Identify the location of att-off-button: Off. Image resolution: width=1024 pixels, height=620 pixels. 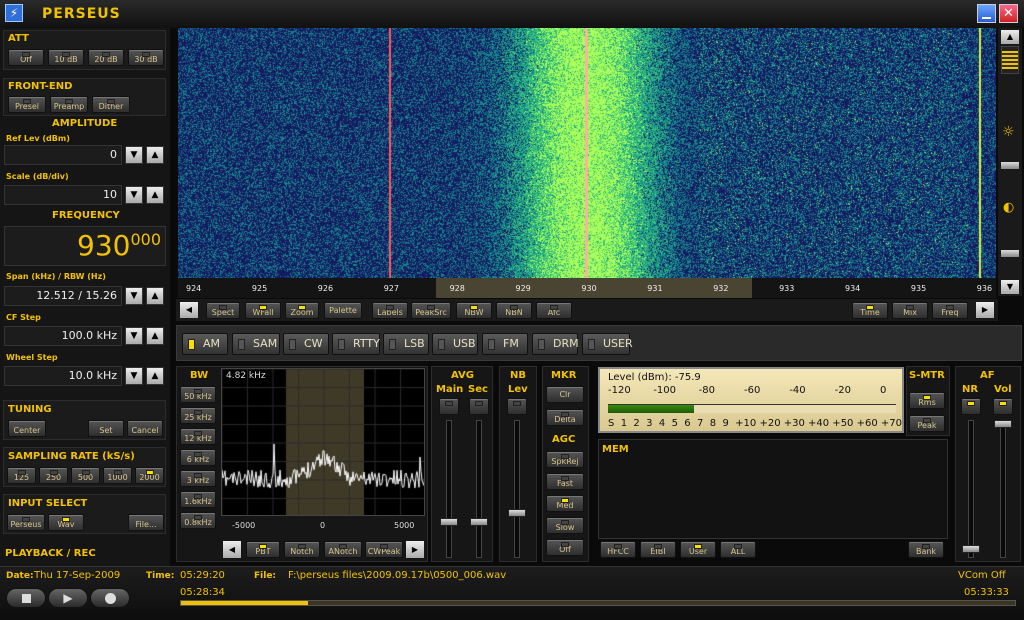
(26, 57).